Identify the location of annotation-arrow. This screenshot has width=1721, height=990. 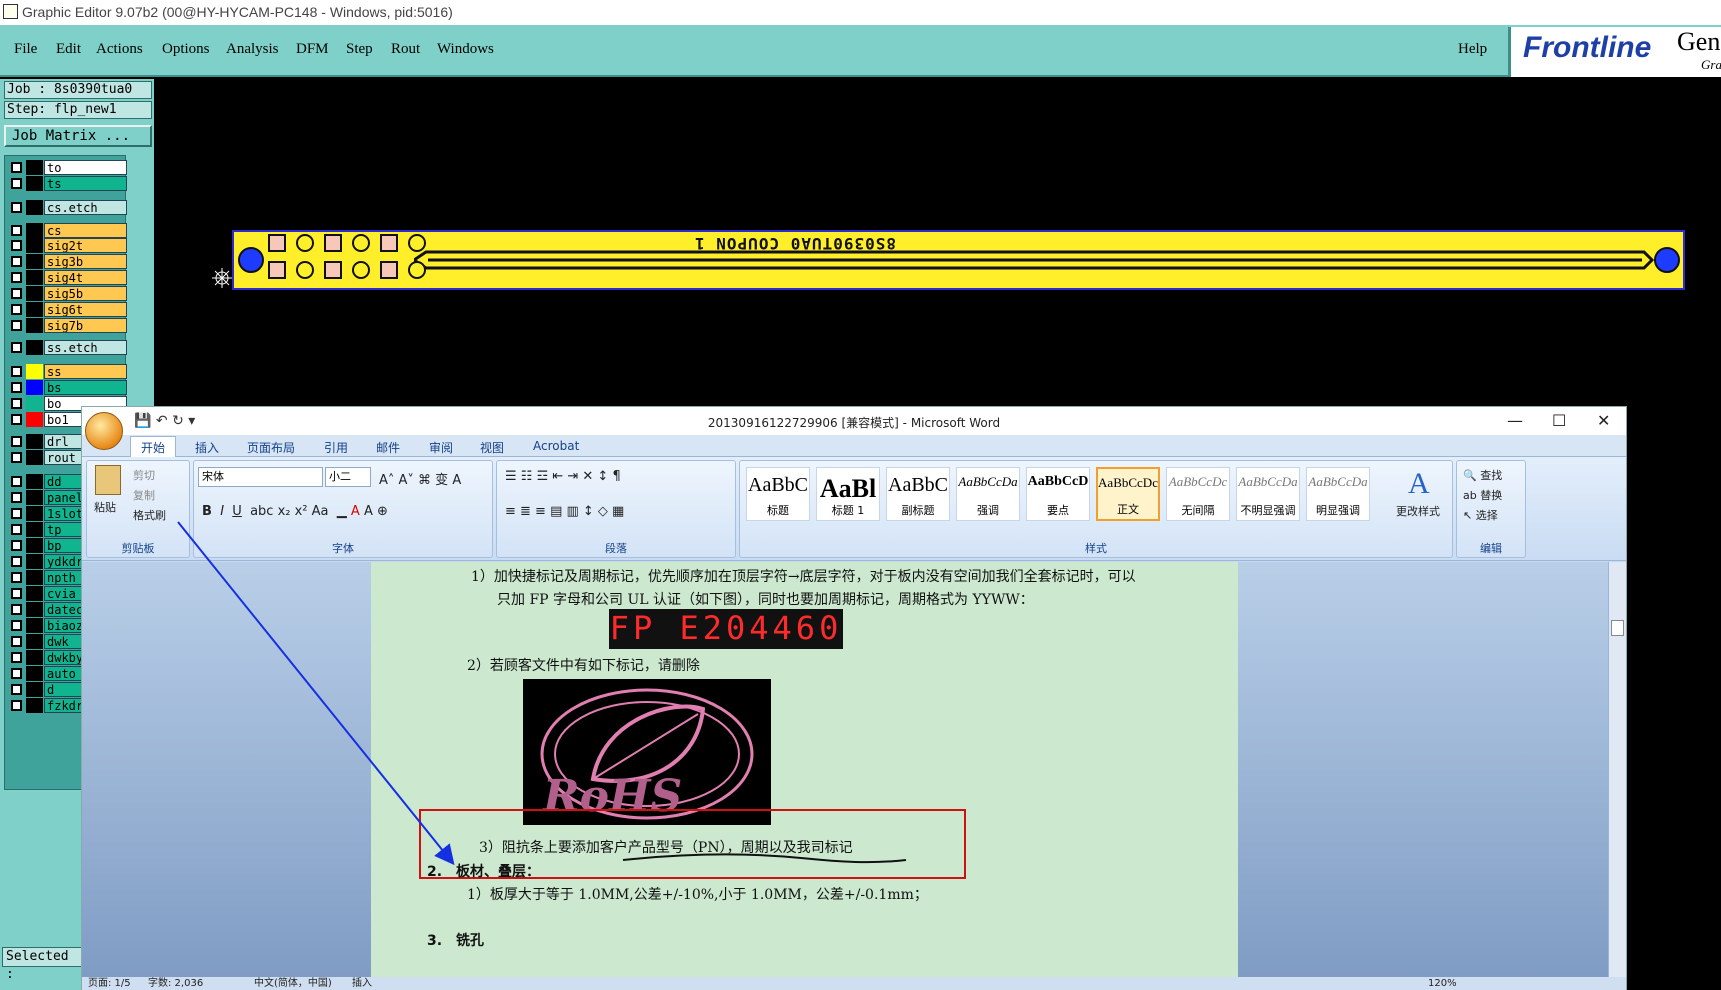
(316, 693).